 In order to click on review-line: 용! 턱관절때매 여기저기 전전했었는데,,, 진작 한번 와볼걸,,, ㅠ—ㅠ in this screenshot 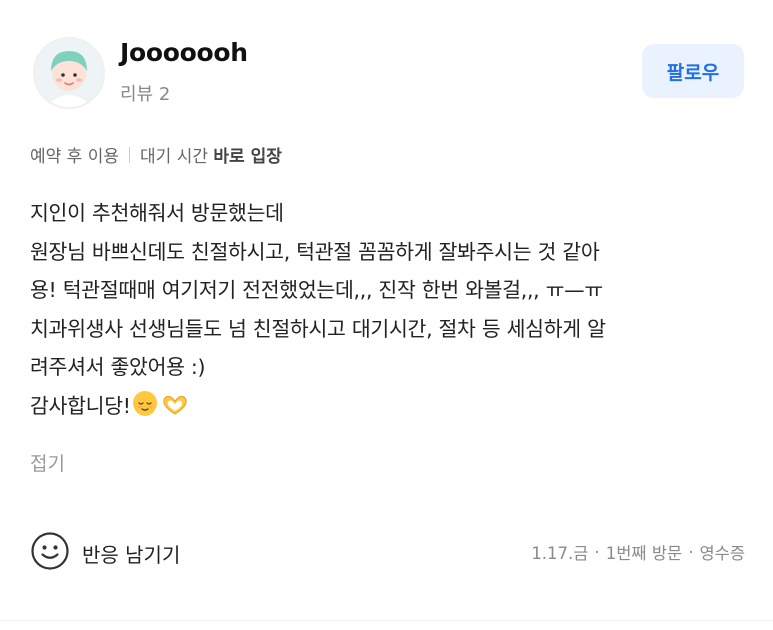, I will do `click(316, 290)`.